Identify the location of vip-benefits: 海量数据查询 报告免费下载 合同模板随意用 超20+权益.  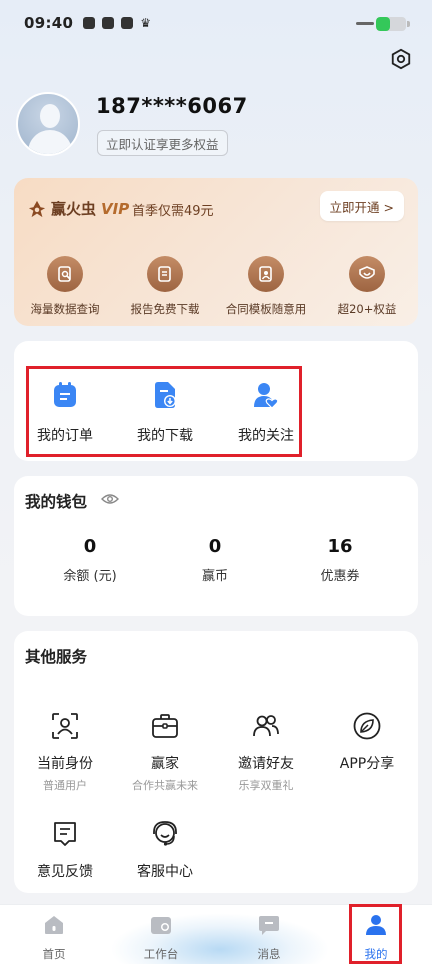
(216, 287).